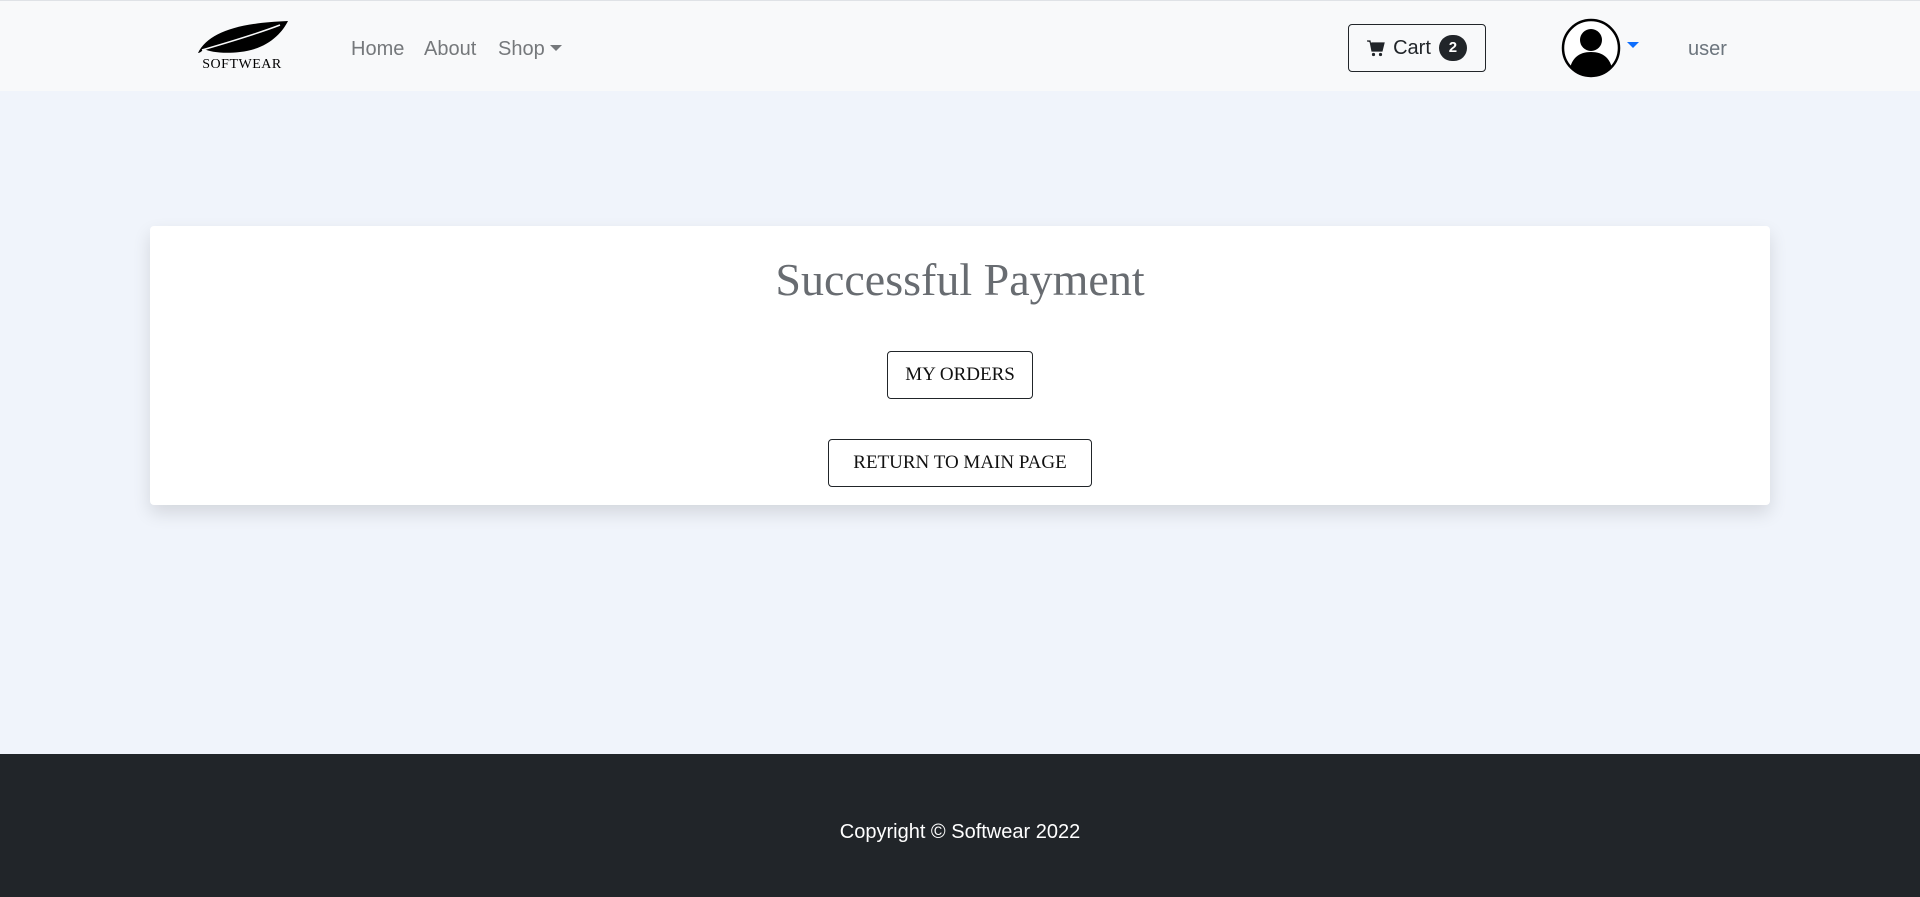 This screenshot has width=1920, height=897. I want to click on cart-button: Cart 2, so click(1417, 48).